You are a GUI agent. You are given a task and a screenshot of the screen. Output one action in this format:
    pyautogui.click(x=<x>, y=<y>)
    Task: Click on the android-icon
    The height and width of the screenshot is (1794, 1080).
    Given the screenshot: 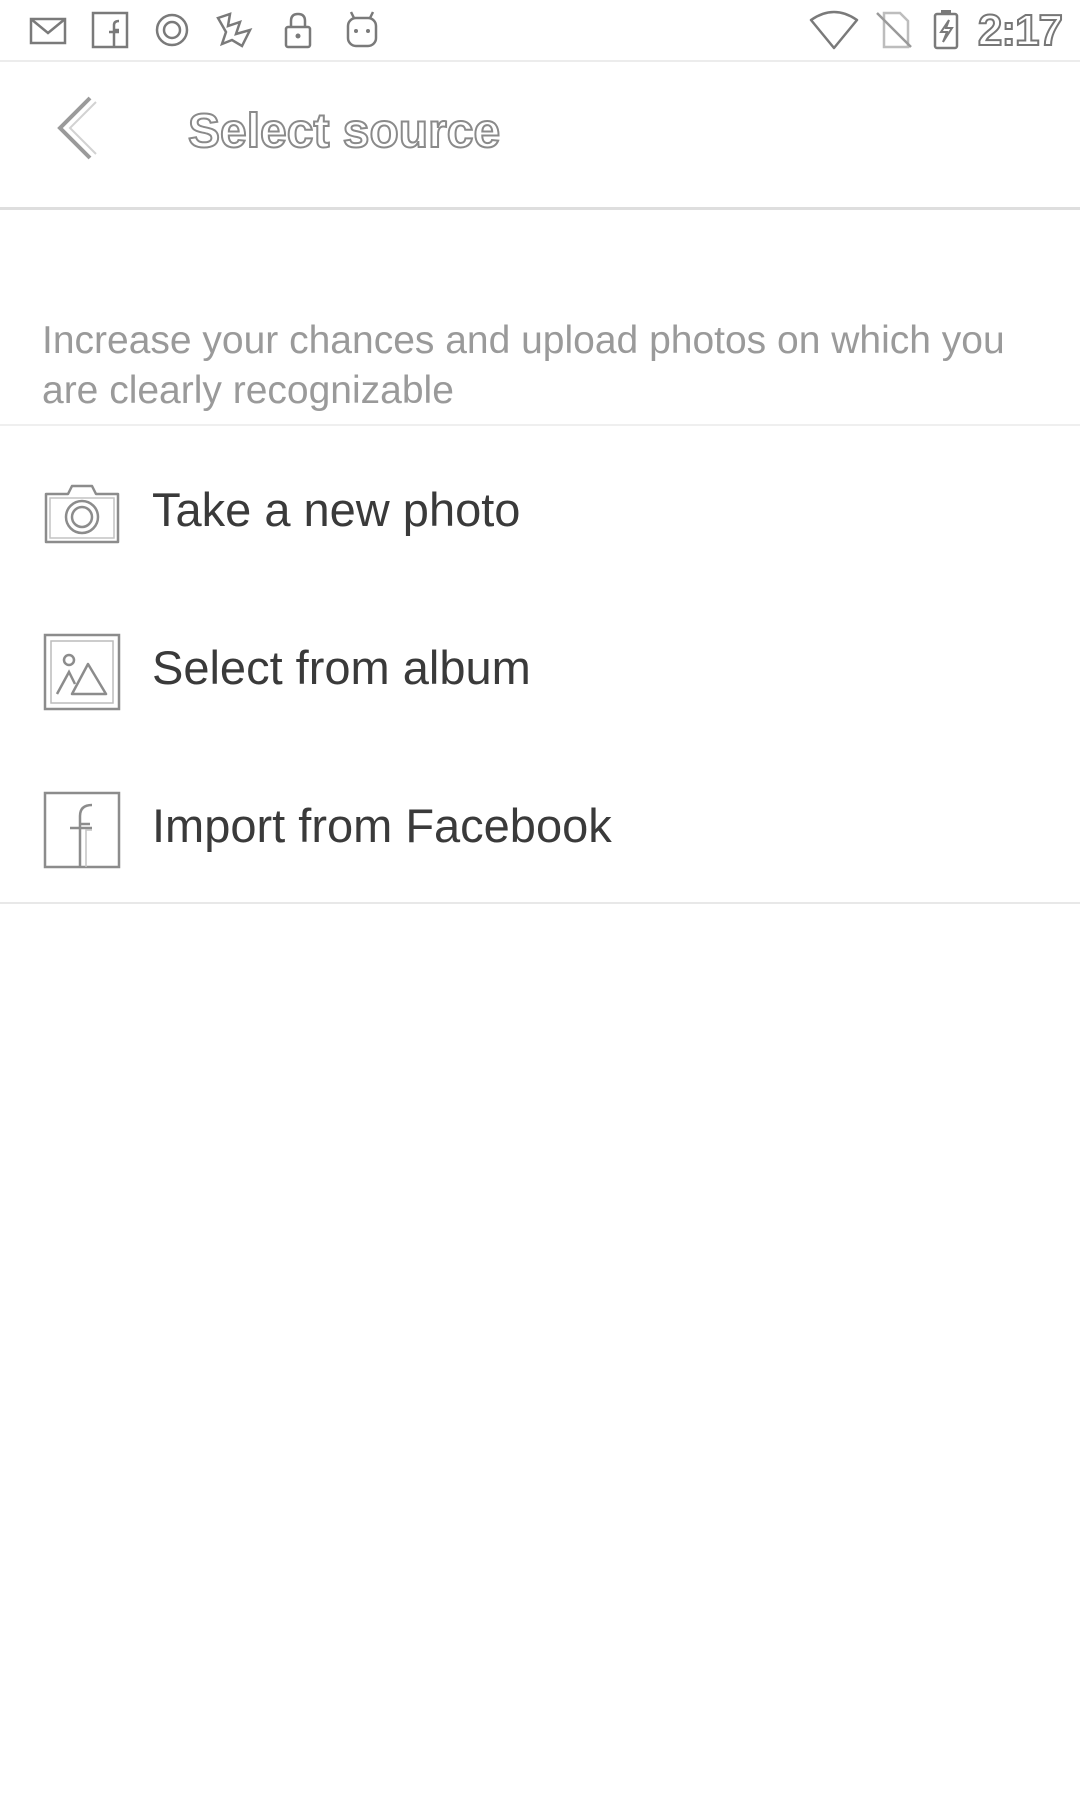 What is the action you would take?
    pyautogui.click(x=362, y=30)
    